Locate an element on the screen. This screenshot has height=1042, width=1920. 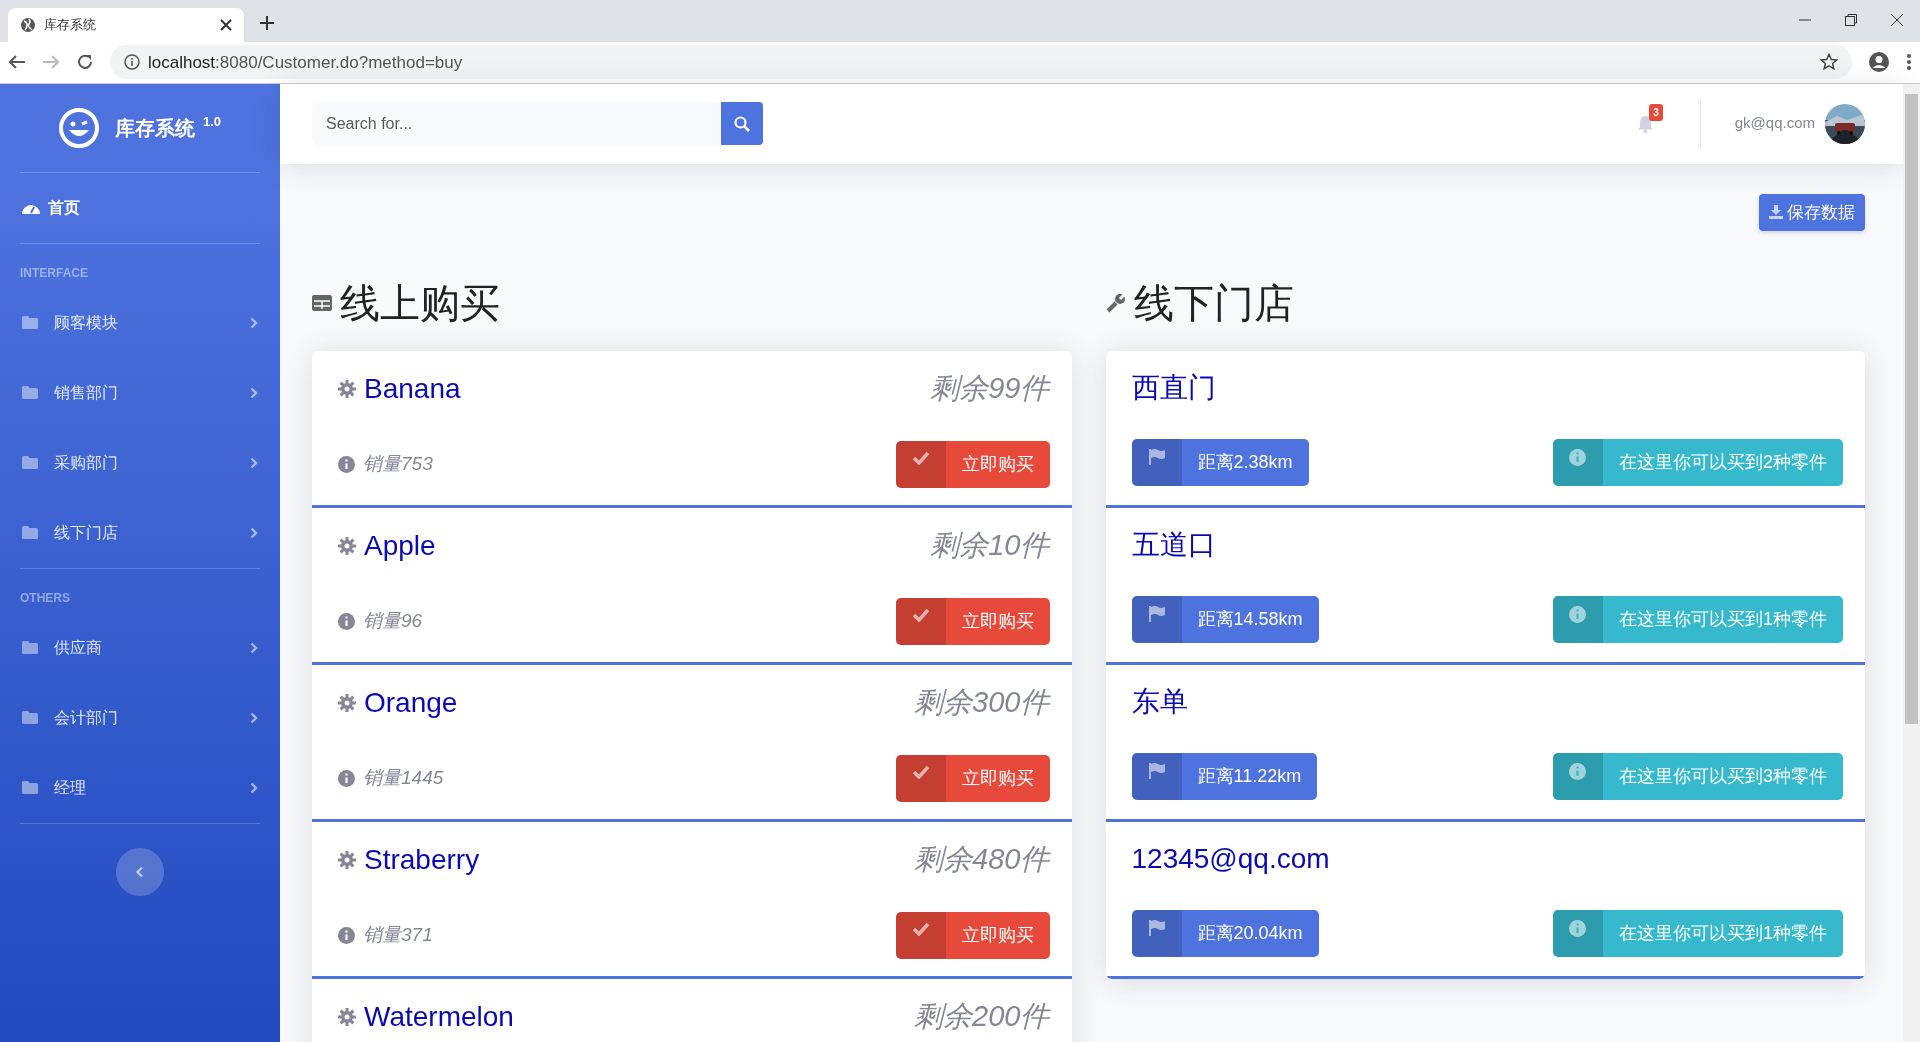
new-tab-icon is located at coordinates (267, 23).